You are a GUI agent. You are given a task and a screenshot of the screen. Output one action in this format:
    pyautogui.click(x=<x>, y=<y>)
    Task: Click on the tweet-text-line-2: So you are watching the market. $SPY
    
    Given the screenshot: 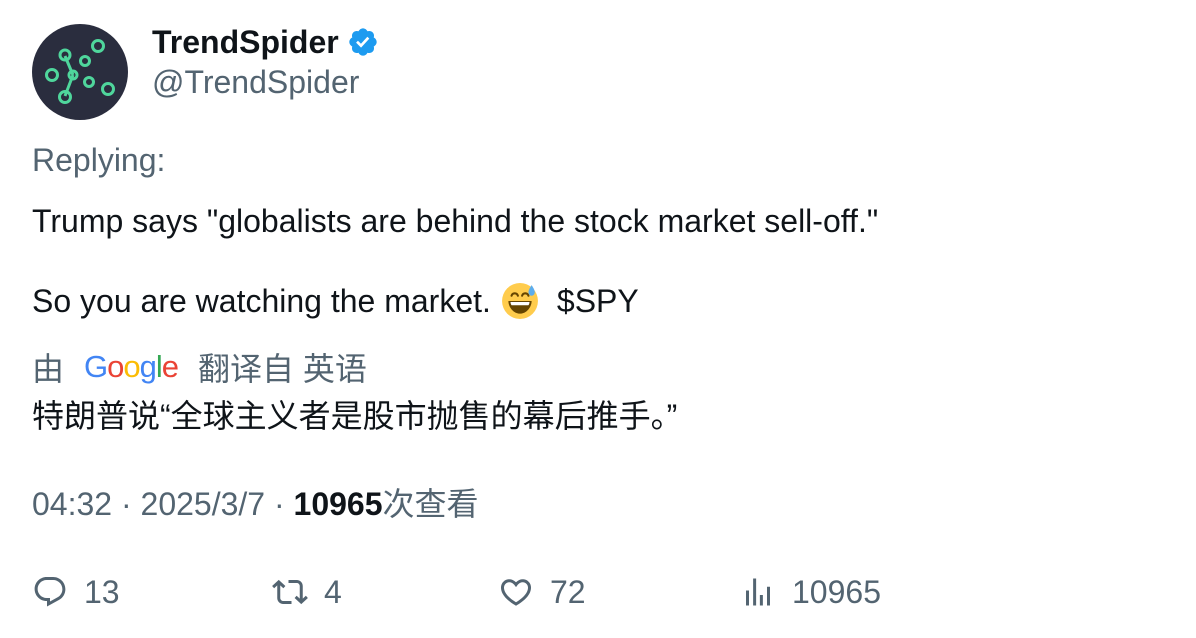 What is the action you would take?
    pyautogui.click(x=335, y=301)
    